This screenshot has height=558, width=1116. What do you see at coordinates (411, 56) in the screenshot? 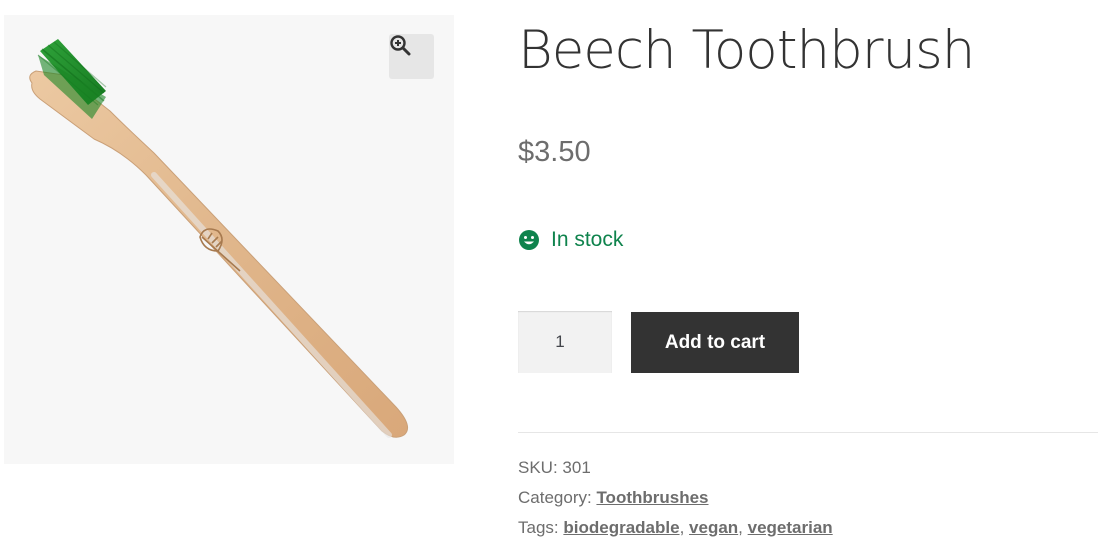
I see `zoom-button` at bounding box center [411, 56].